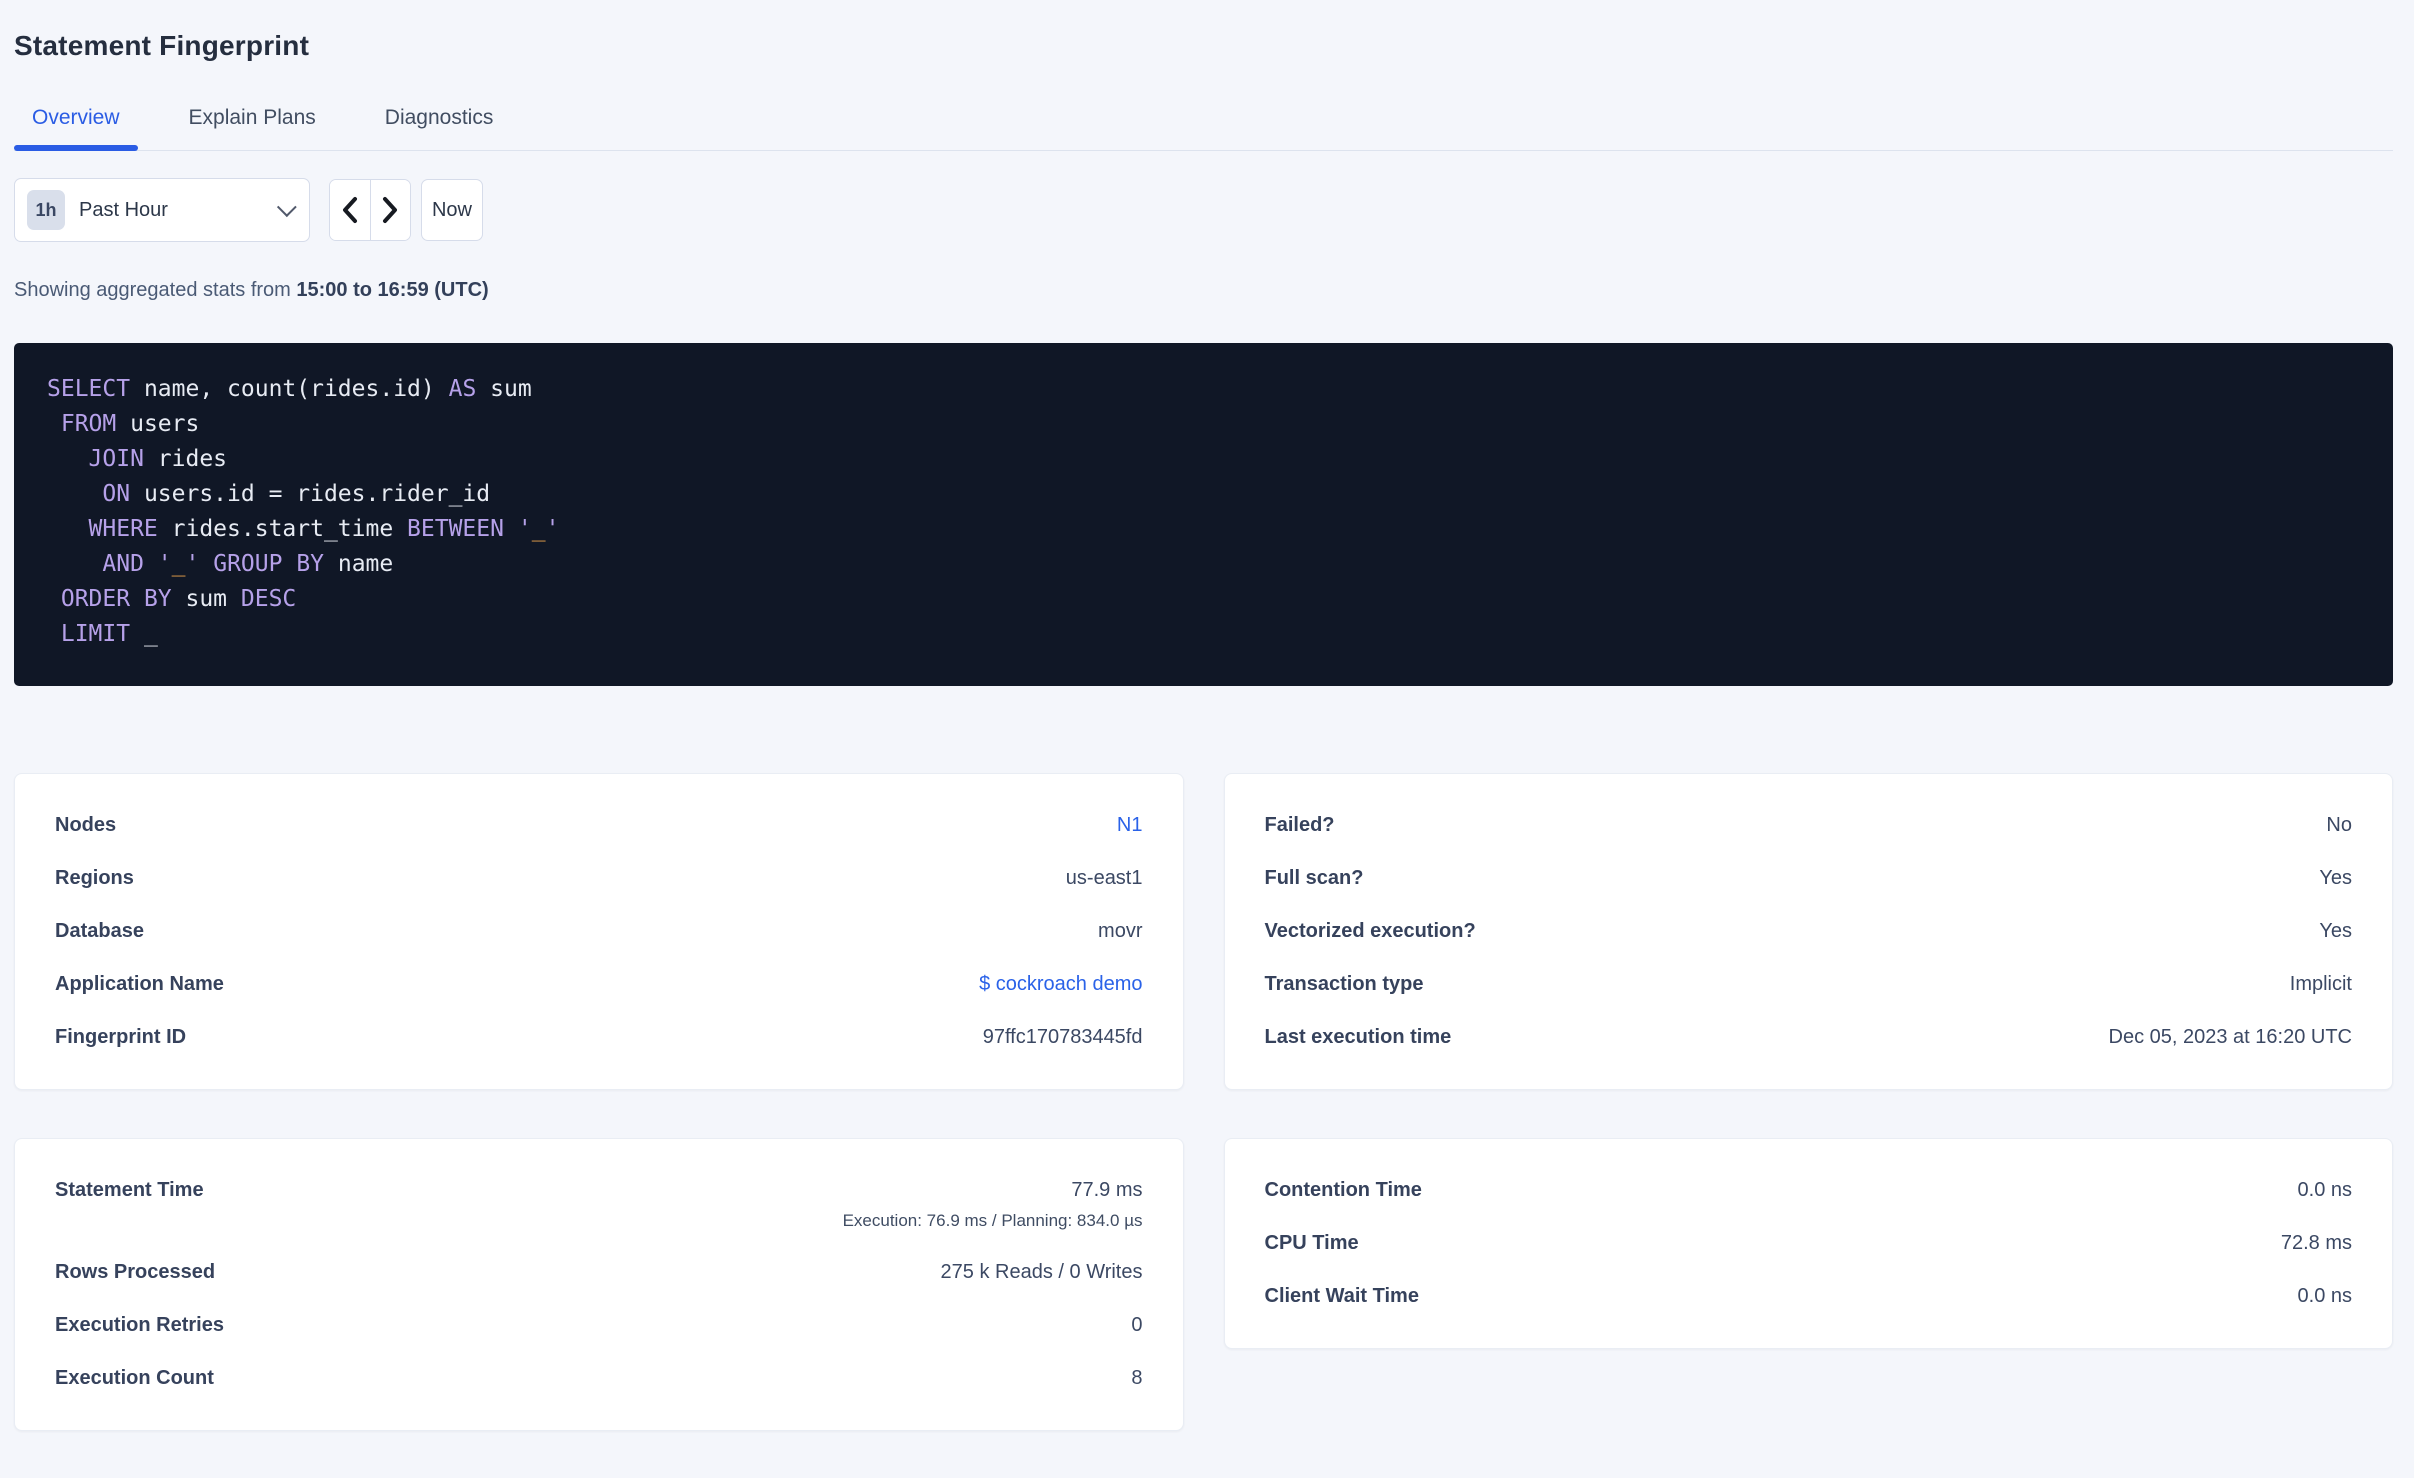 The height and width of the screenshot is (1478, 2414). Describe the element at coordinates (1299, 825) in the screenshot. I see `row-label: Failed?` at that location.